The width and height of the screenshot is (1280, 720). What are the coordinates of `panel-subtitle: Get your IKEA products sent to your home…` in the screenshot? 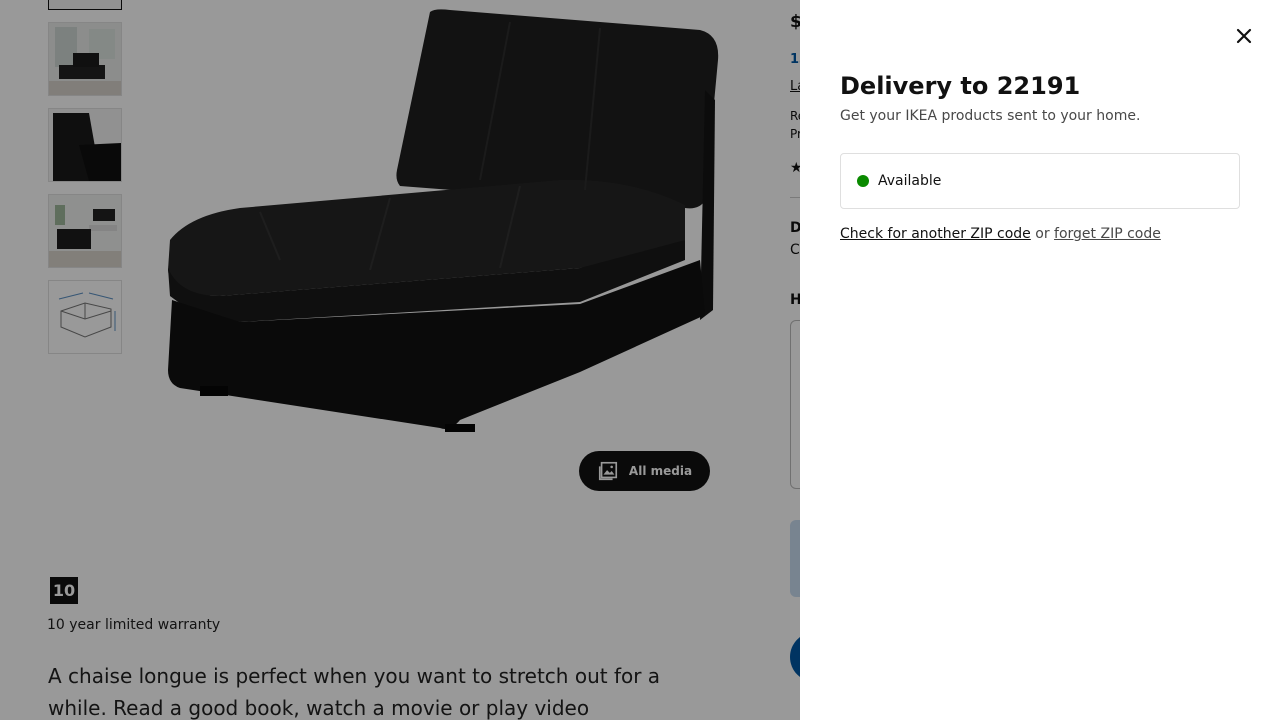 It's located at (990, 116).